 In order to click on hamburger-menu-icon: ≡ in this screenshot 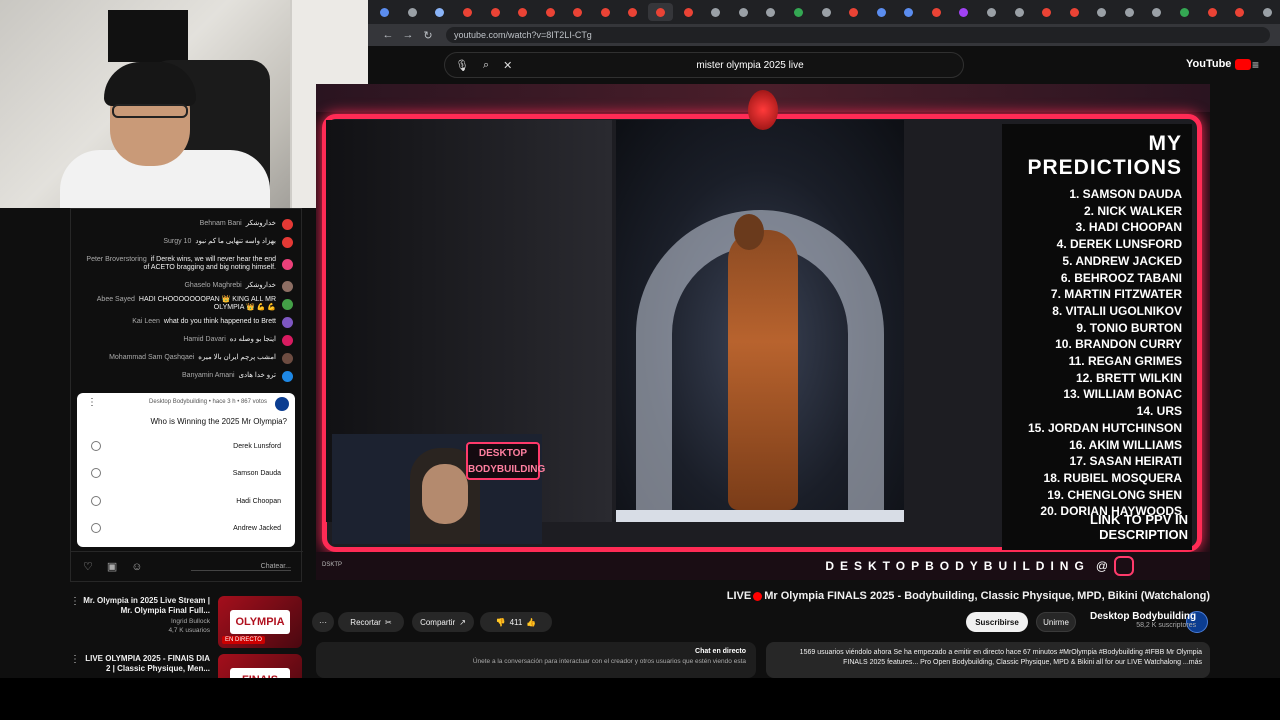, I will do `click(1255, 65)`.